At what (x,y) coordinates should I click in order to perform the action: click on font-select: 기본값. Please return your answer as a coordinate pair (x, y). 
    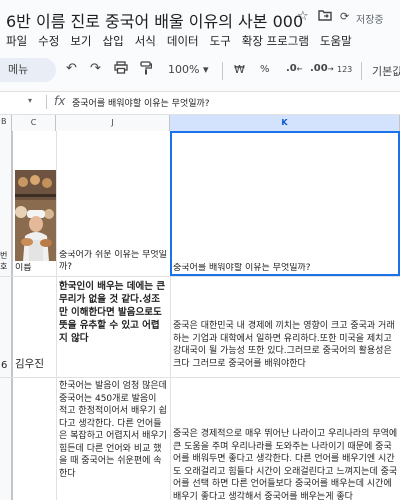
    Looking at the image, I should click on (386, 71).